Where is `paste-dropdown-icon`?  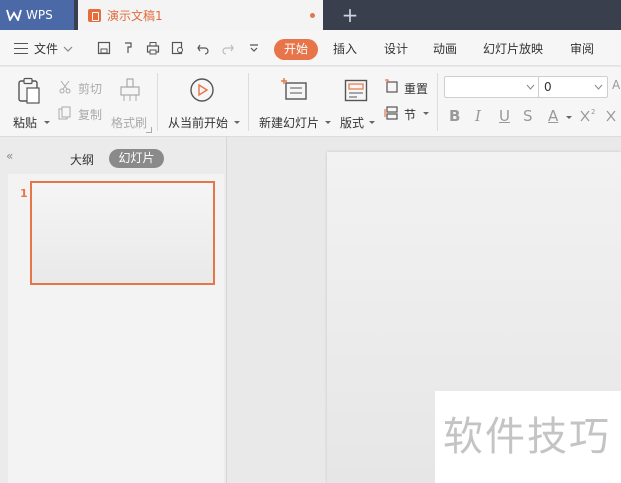 paste-dropdown-icon is located at coordinates (47, 122).